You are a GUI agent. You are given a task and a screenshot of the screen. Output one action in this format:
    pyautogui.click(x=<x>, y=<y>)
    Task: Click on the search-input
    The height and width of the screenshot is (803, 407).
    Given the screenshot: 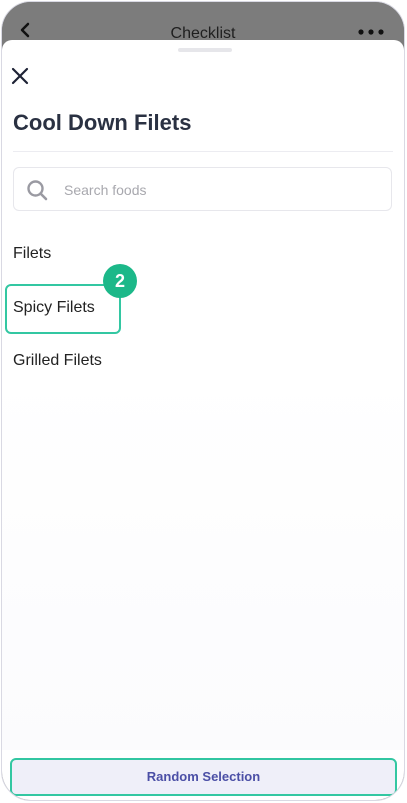 What is the action you would take?
    pyautogui.click(x=204, y=190)
    